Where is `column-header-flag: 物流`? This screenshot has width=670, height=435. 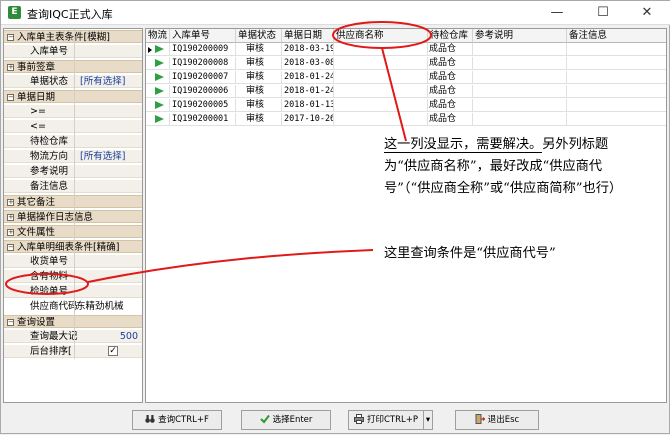 column-header-flag: 物流 is located at coordinates (158, 36).